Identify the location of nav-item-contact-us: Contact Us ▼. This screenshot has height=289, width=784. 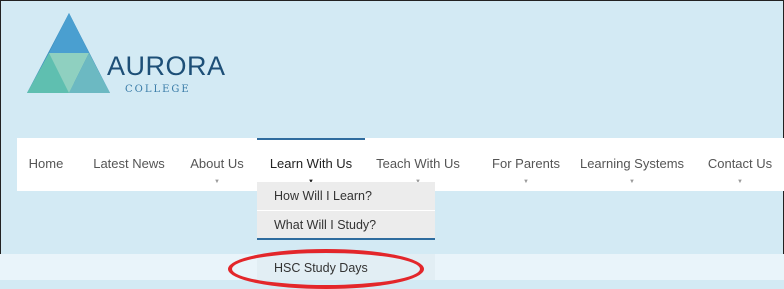
(740, 164).